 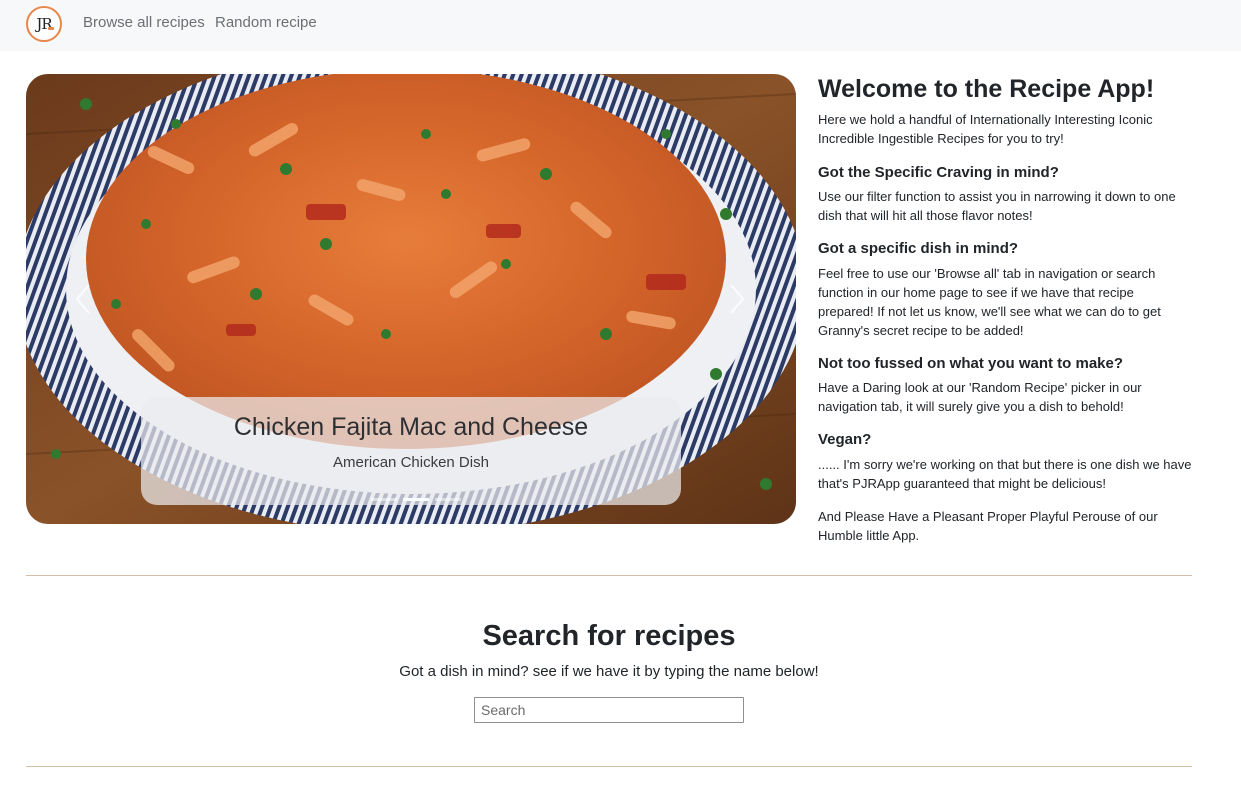 What do you see at coordinates (986, 89) in the screenshot?
I see `welcome-title: Welcome to the Recipe App!` at bounding box center [986, 89].